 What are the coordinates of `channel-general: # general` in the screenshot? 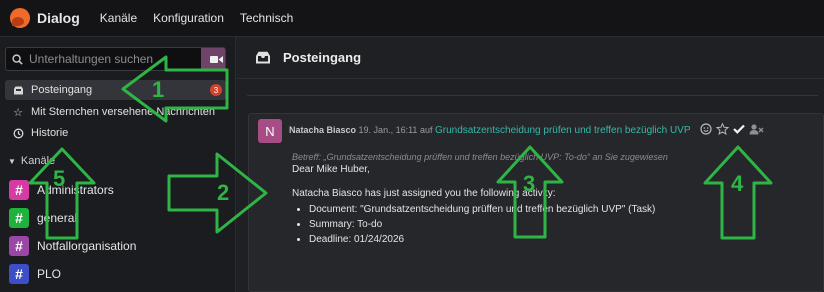 It's located at (43, 218).